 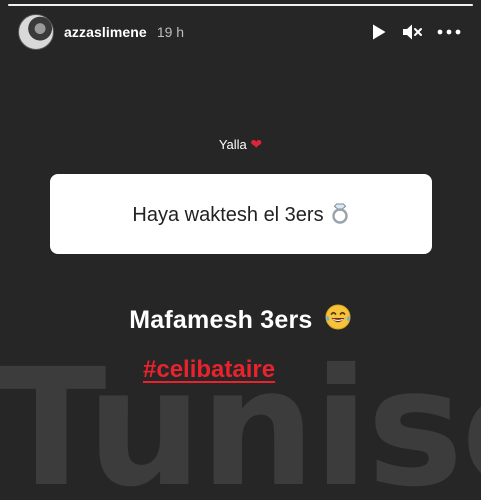 I want to click on avatar, so click(x=36, y=32).